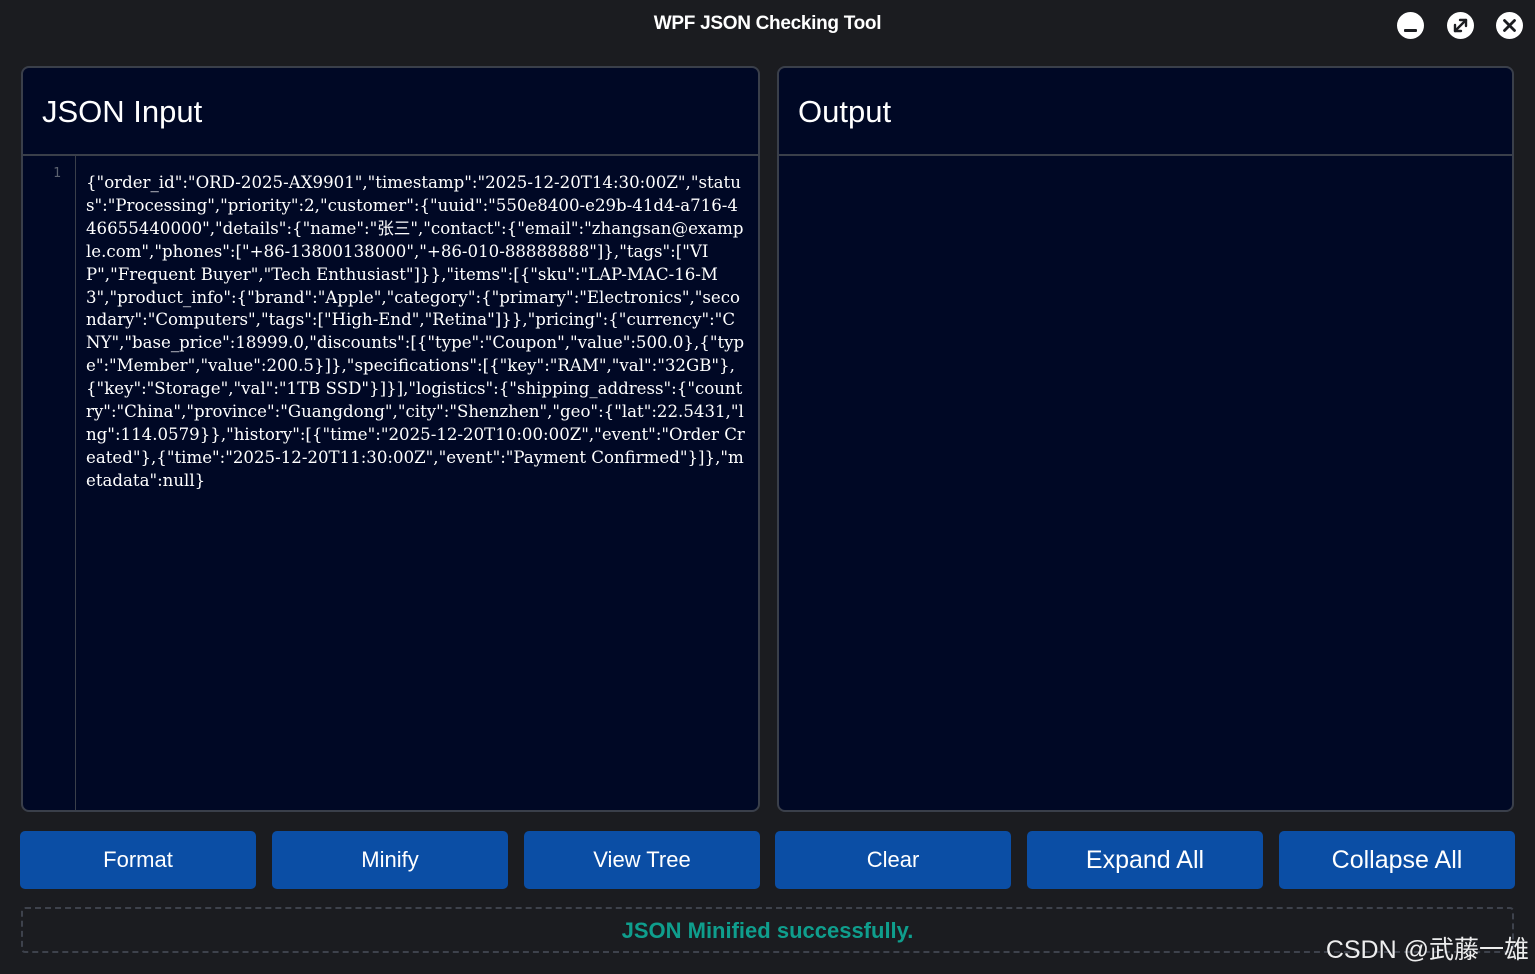 The image size is (1535, 974). I want to click on json-input-title: JSON Input, so click(122, 111).